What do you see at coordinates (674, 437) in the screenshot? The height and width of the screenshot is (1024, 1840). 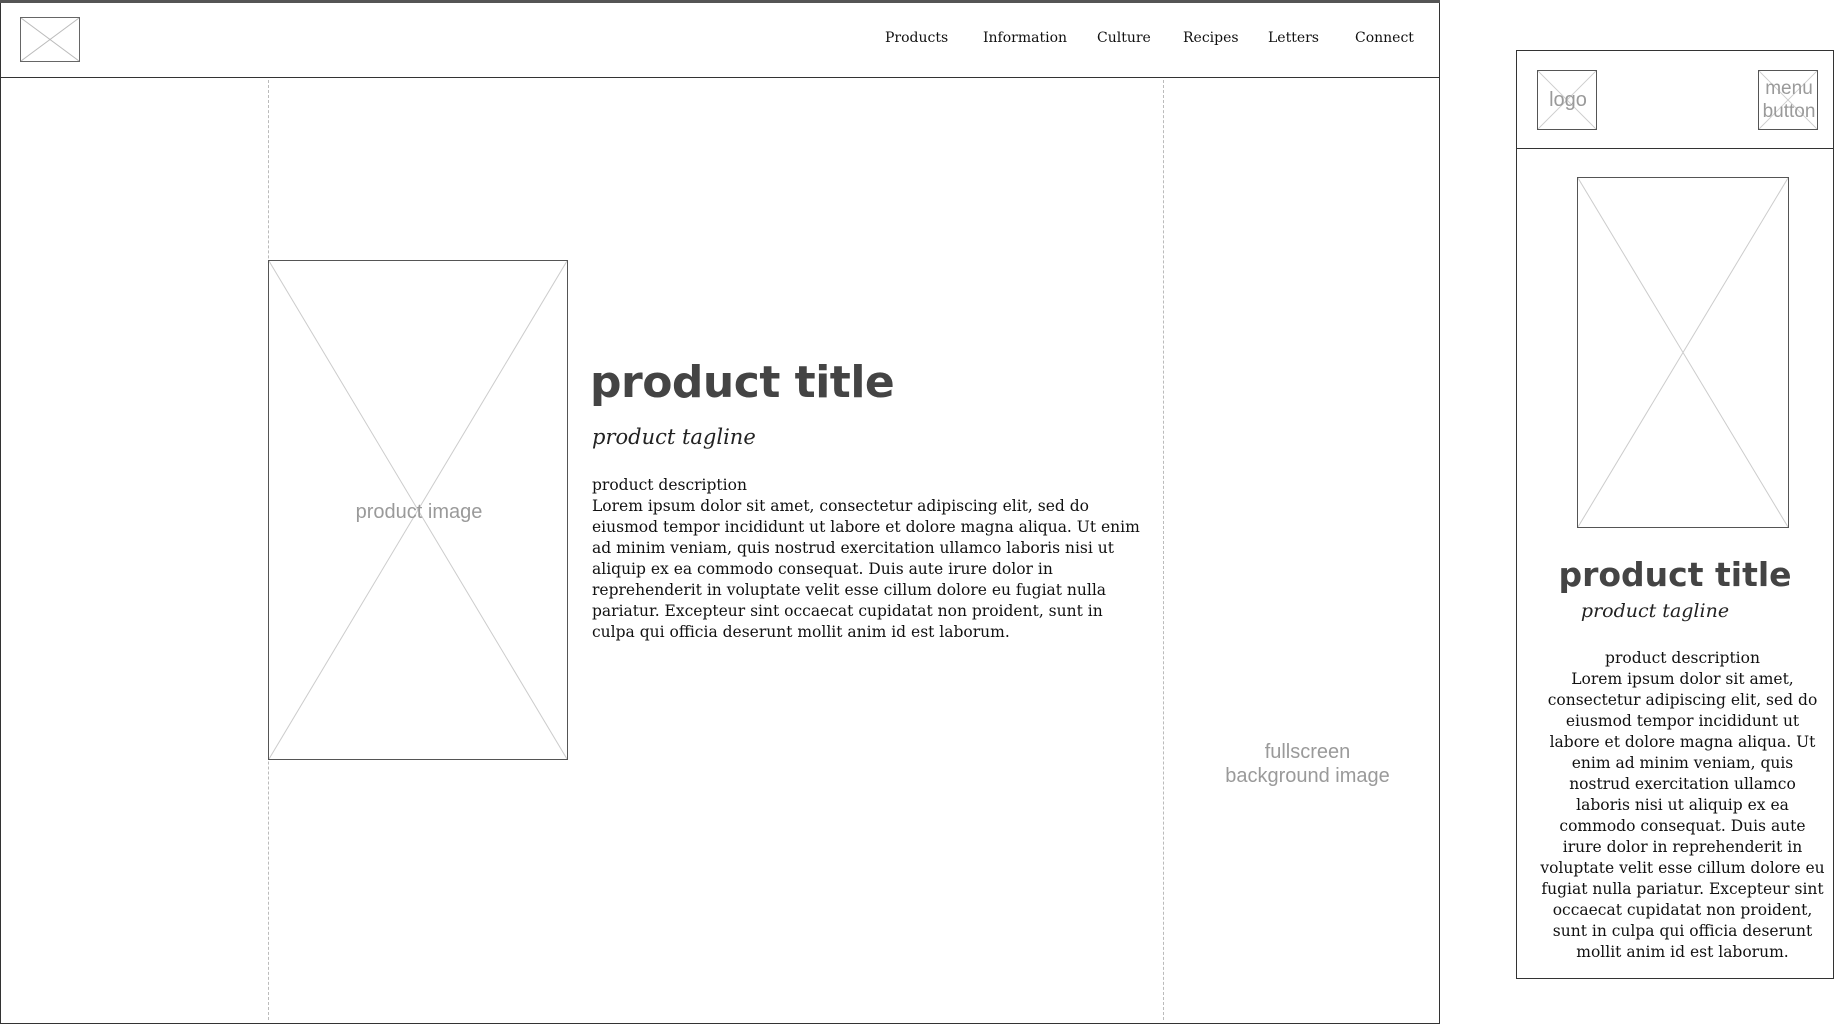 I see `desktop-product-tagline: product tagline` at bounding box center [674, 437].